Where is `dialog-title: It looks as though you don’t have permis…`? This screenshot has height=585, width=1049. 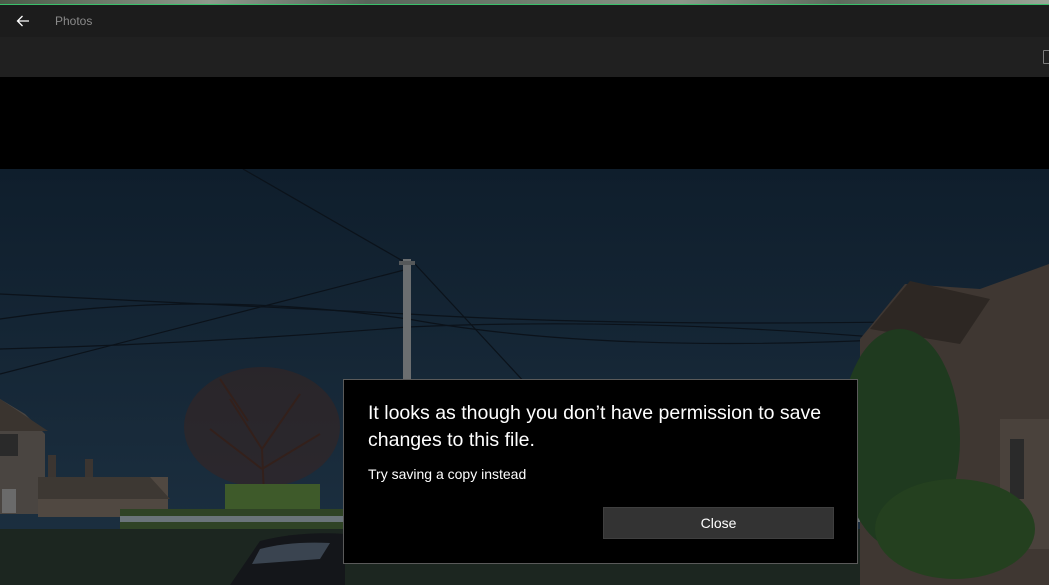 dialog-title: It looks as though you don’t have permis… is located at coordinates (595, 426).